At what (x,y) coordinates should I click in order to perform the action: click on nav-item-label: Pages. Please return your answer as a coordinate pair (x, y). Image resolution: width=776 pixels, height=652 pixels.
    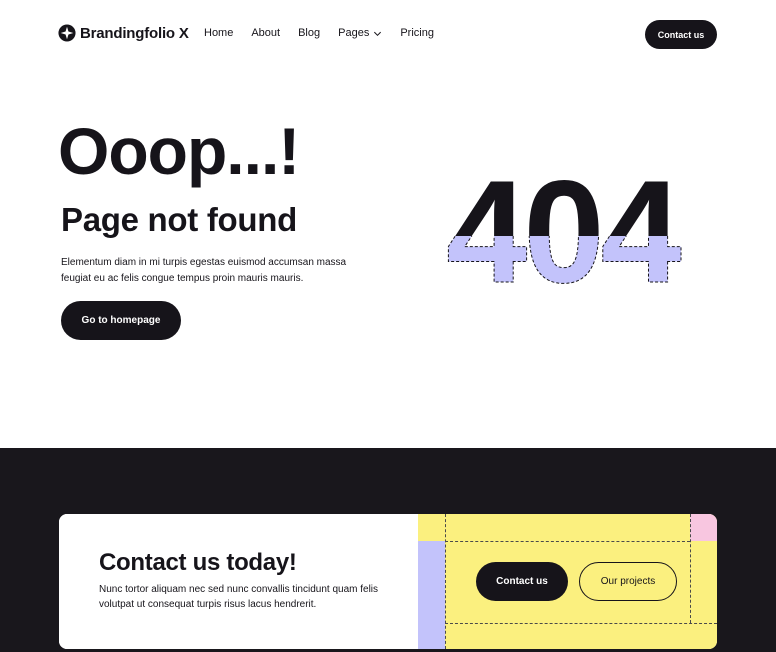
    Looking at the image, I should click on (354, 33).